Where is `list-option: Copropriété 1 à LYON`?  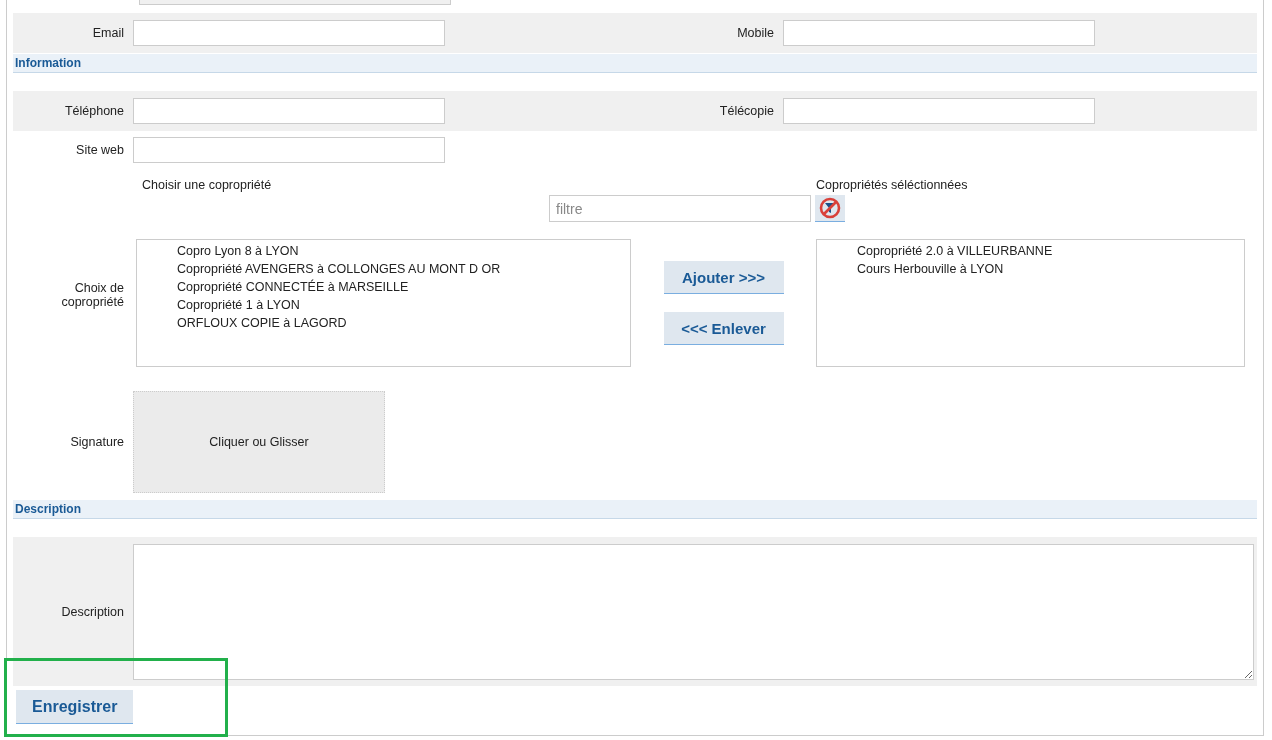 list-option: Copropriété 1 à LYON is located at coordinates (403, 305).